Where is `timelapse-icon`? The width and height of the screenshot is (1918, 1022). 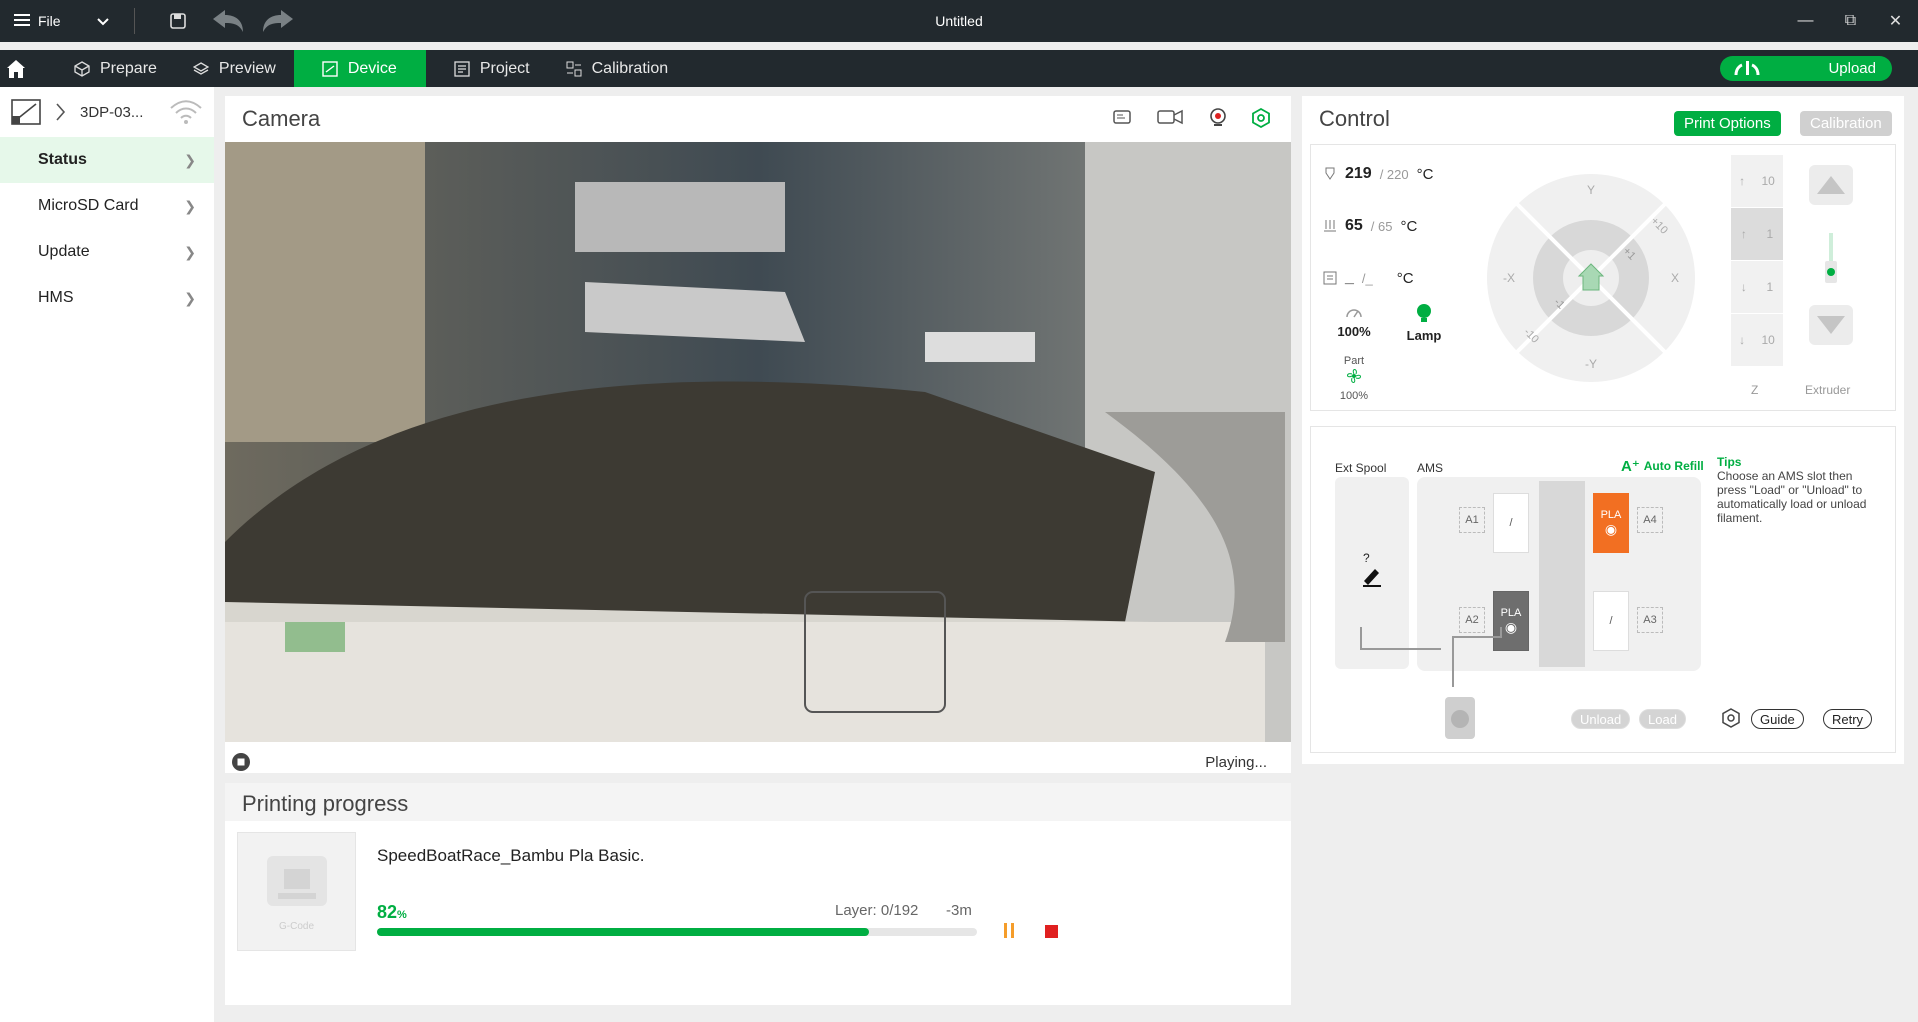 timelapse-icon is located at coordinates (1171, 117).